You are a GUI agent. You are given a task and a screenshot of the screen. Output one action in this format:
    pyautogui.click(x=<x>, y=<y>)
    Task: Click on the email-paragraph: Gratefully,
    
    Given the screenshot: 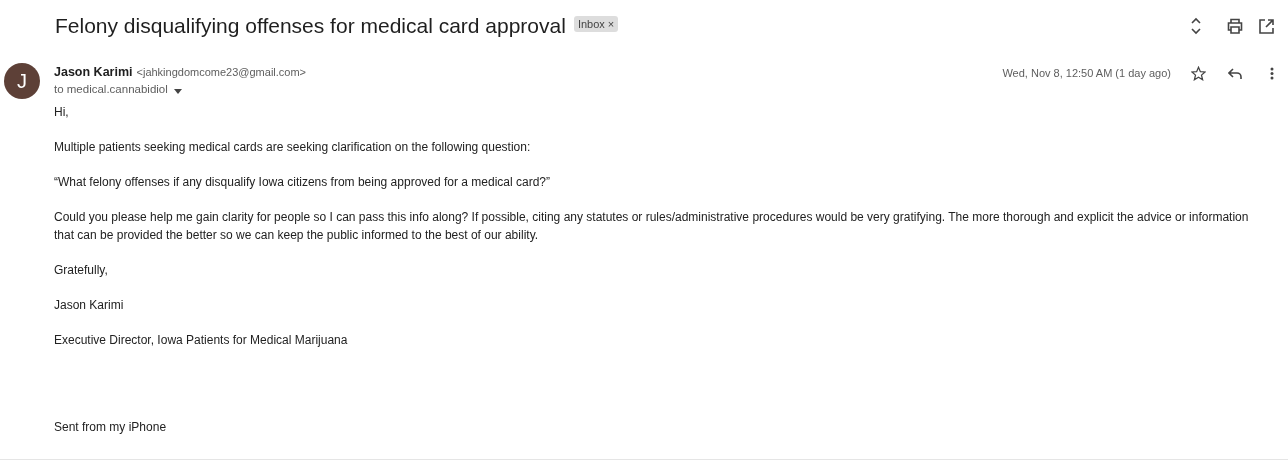 What is the action you would take?
    pyautogui.click(x=81, y=270)
    